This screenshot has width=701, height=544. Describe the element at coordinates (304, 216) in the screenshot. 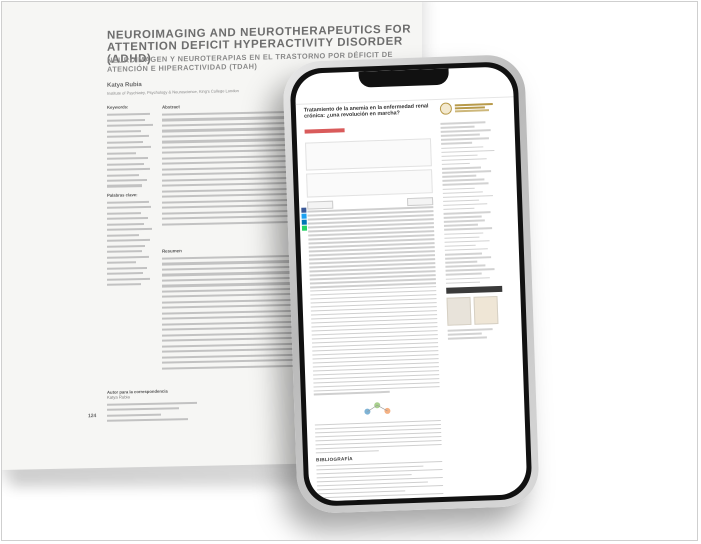

I see `twitter-icon` at that location.